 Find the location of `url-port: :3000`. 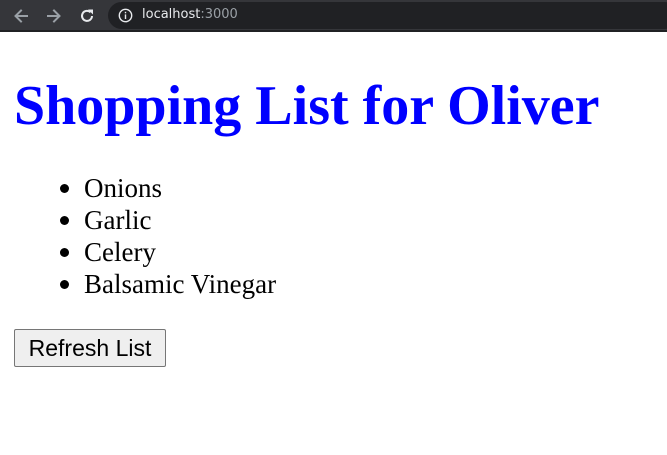

url-port: :3000 is located at coordinates (219, 14).